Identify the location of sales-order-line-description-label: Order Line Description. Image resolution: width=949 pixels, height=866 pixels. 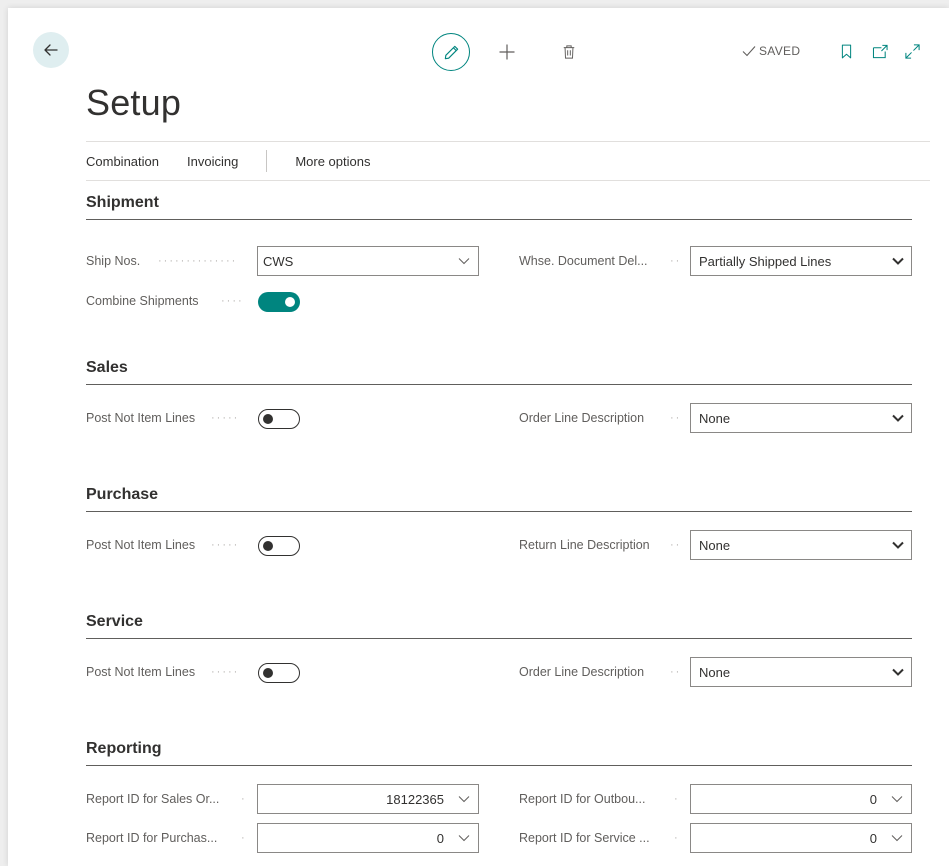
(582, 418).